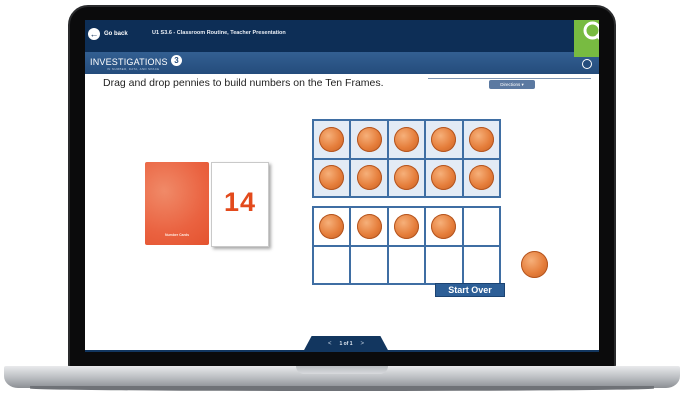  Describe the element at coordinates (591, 30) in the screenshot. I see `search-icon` at that location.